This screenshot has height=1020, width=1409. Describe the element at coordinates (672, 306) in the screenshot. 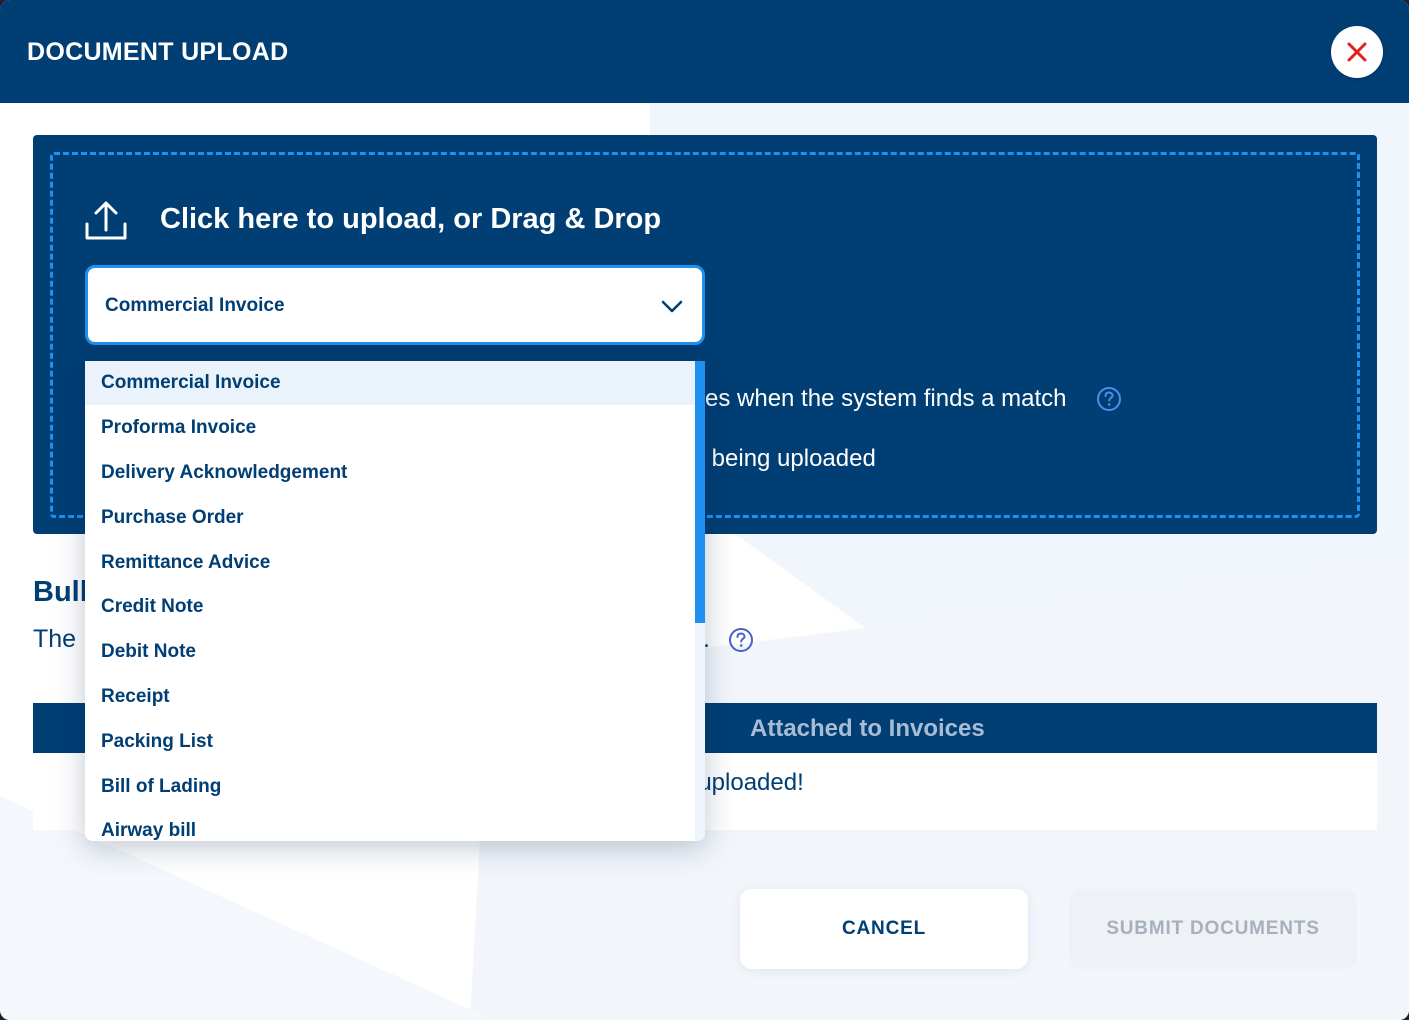

I see `chevron-down-icon` at that location.